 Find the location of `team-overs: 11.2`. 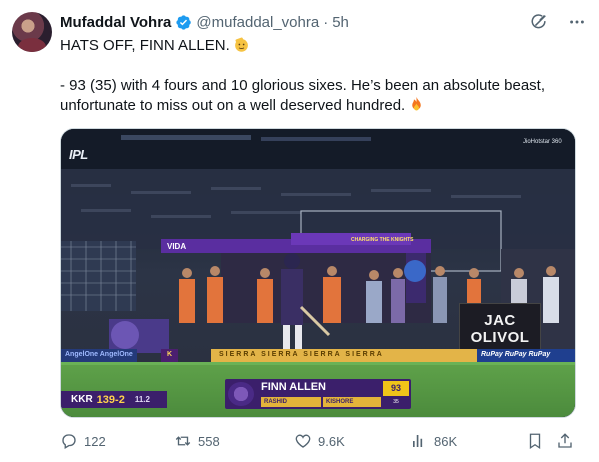

team-overs: 11.2 is located at coordinates (142, 399).